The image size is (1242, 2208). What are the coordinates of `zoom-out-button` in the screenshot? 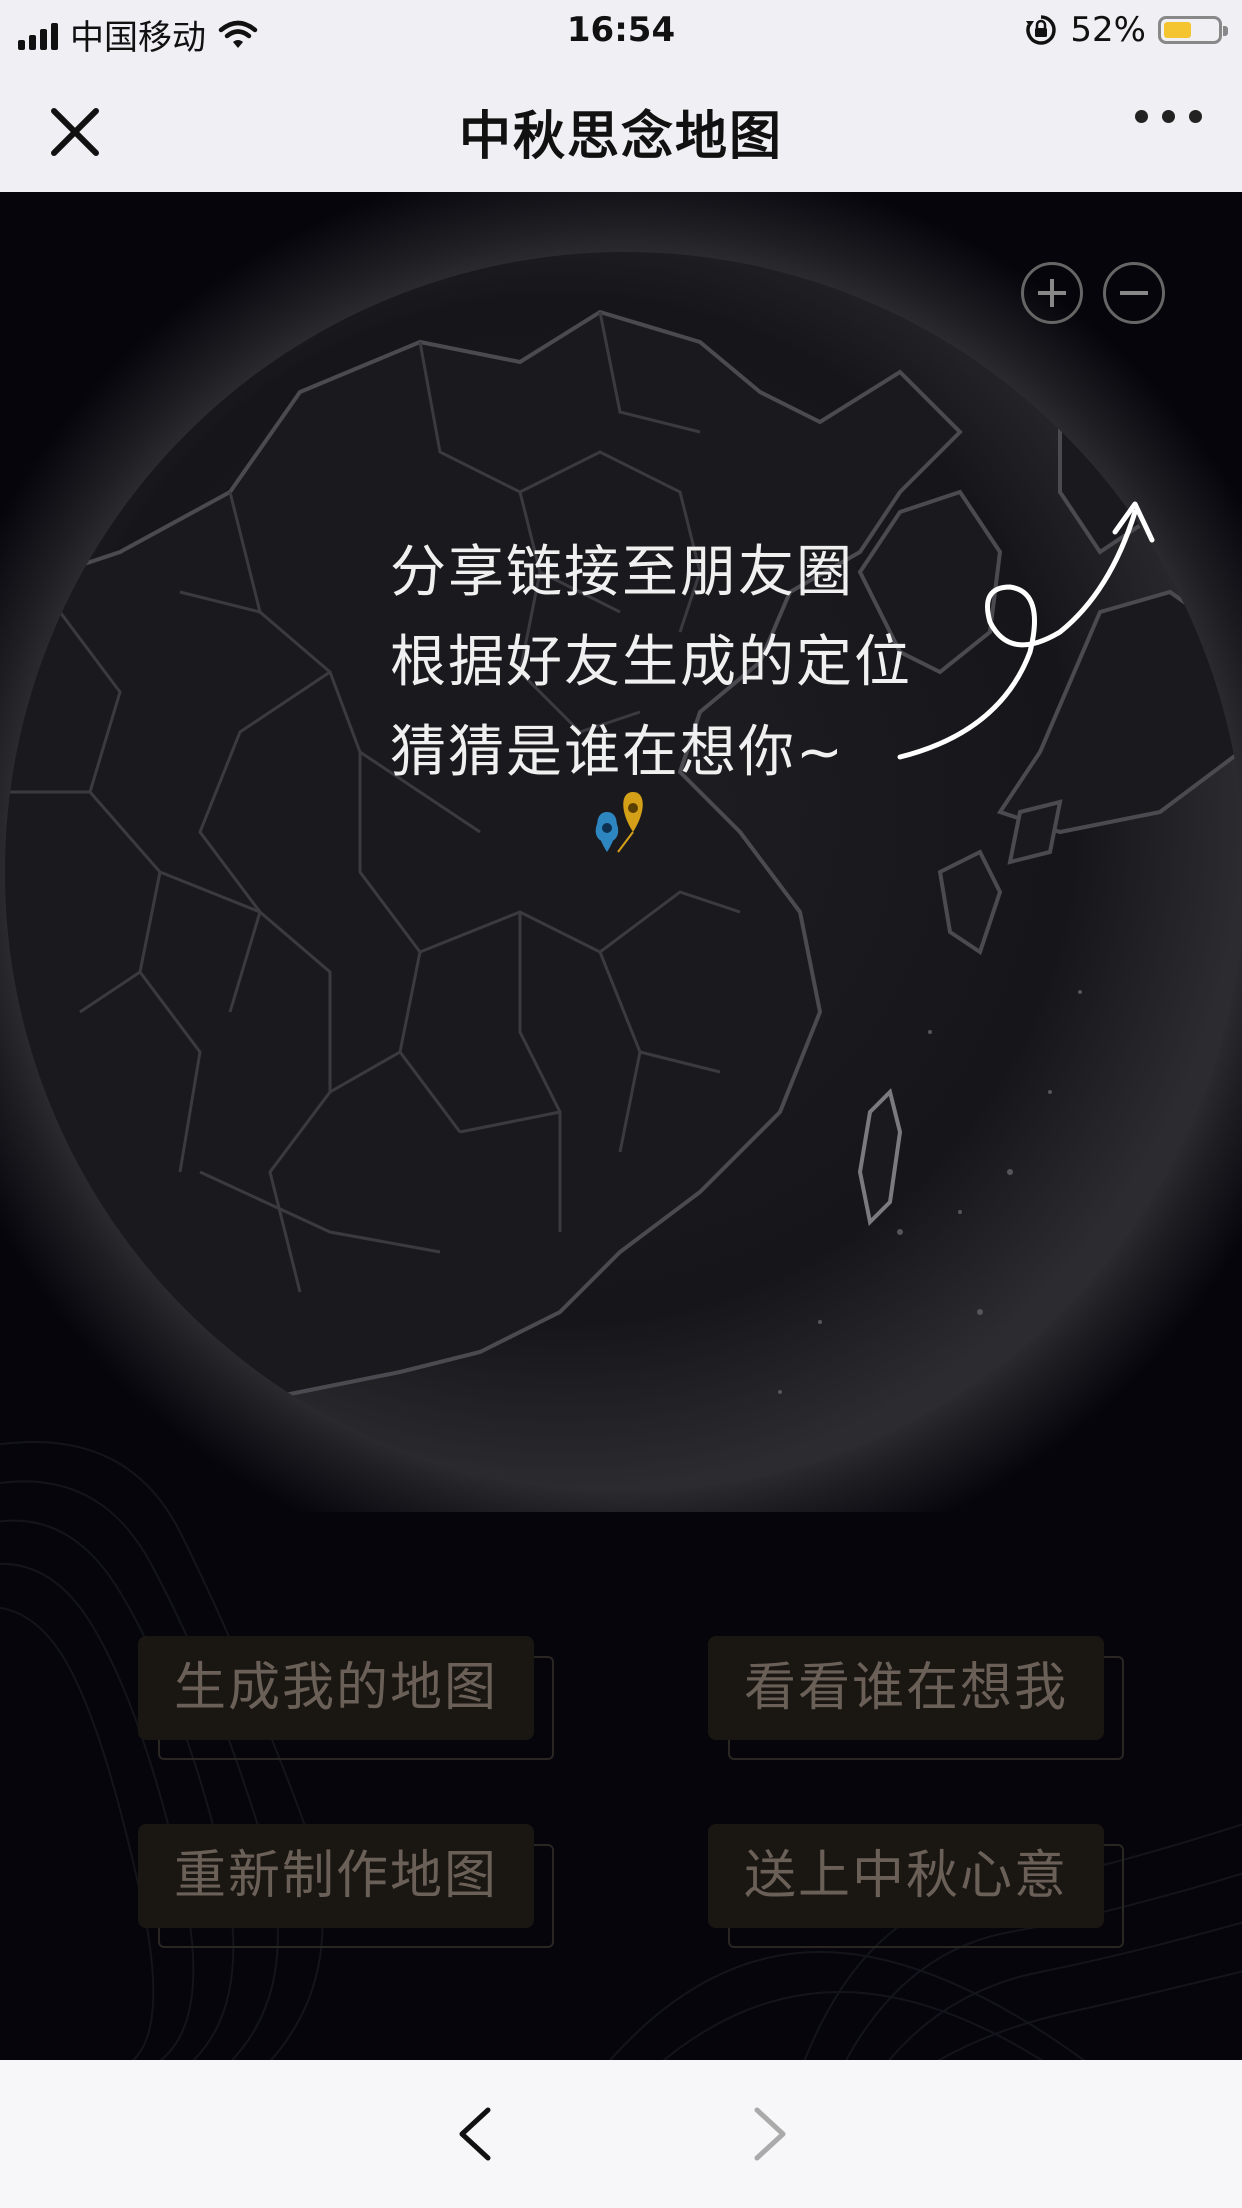 It's located at (1134, 293).